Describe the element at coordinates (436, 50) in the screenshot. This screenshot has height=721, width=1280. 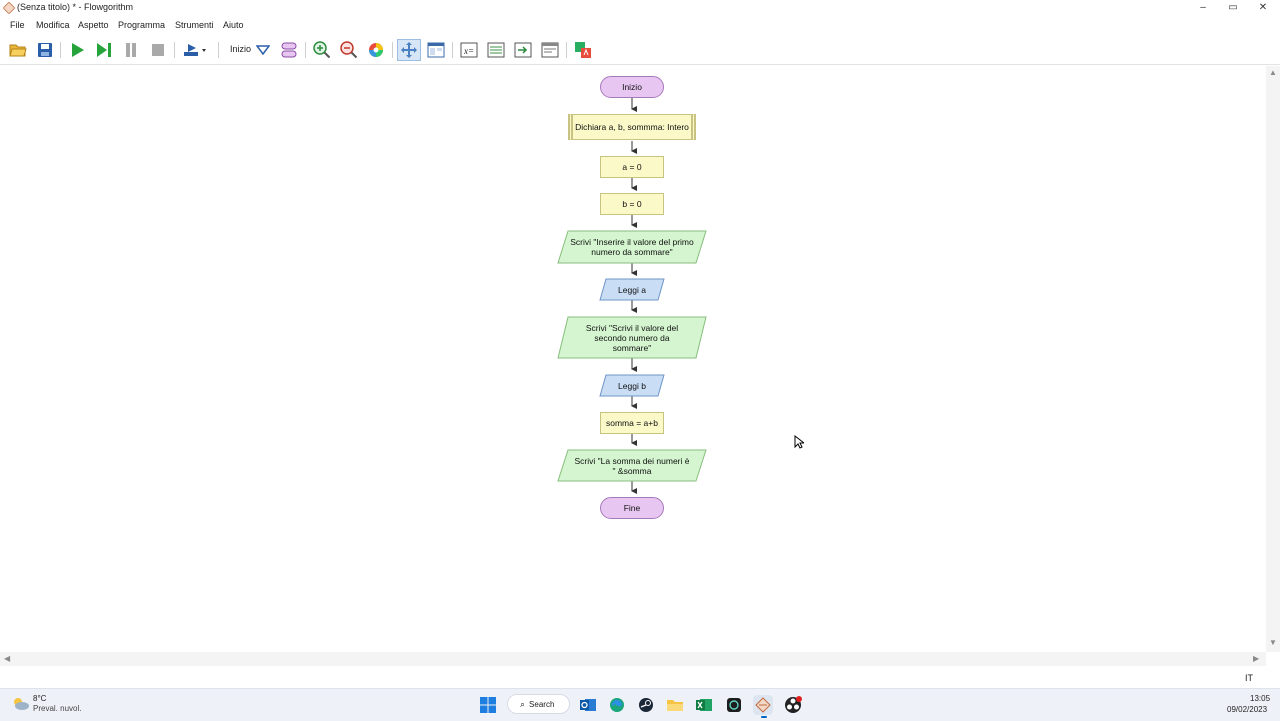
I see `panels-icon` at that location.